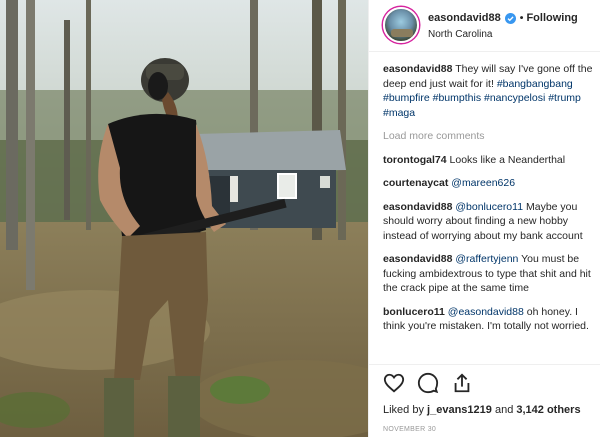 The height and width of the screenshot is (437, 600). What do you see at coordinates (564, 98) in the screenshot?
I see `hashtag: #trump` at bounding box center [564, 98].